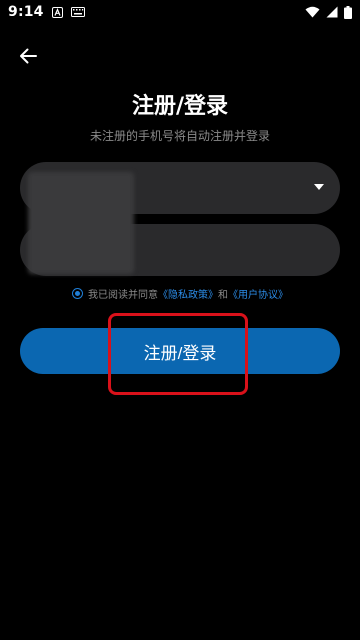 This screenshot has height=640, width=360. I want to click on agreement-radio, so click(77, 293).